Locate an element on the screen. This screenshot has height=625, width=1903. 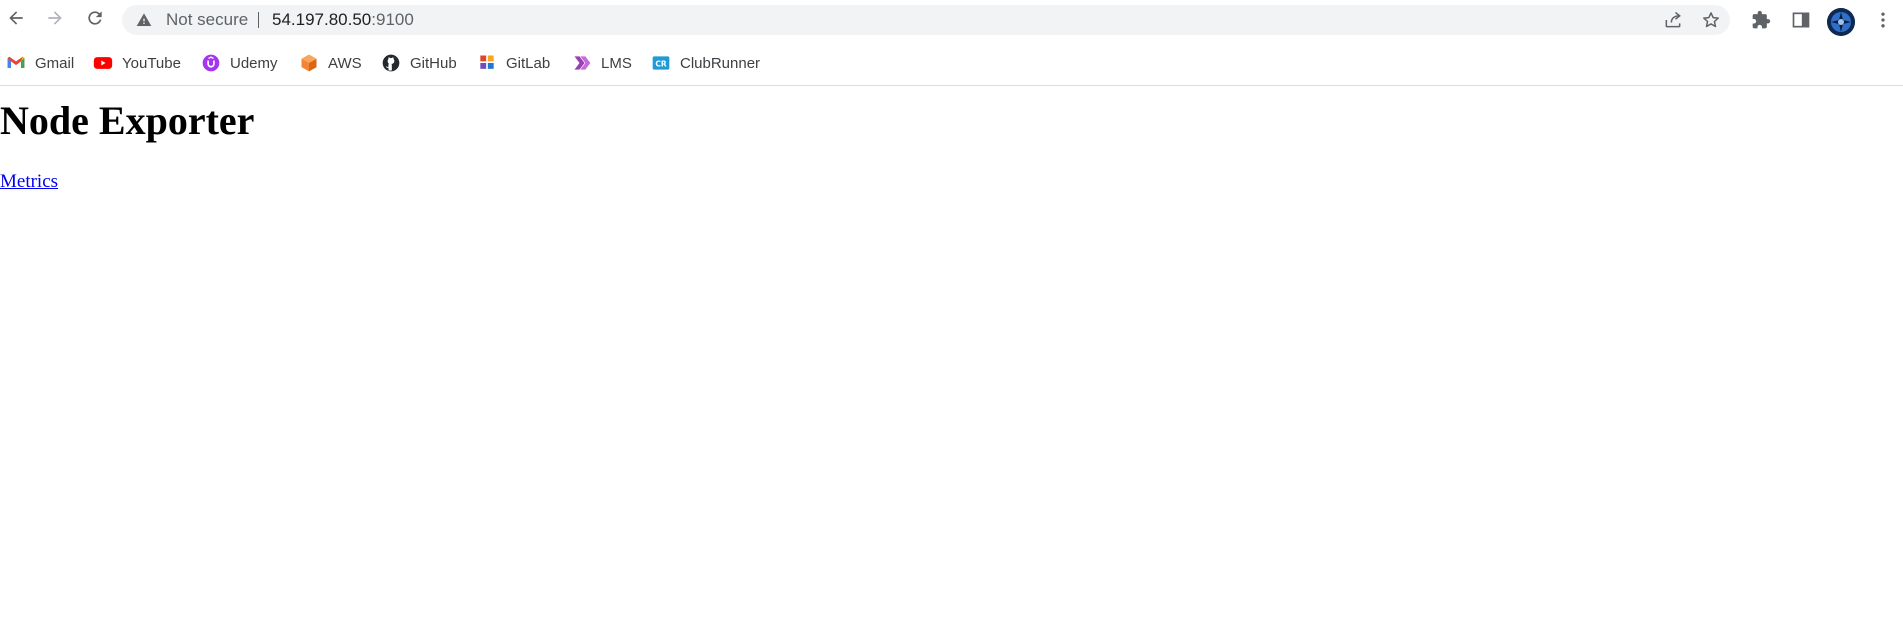
bookmark-aws: AWS is located at coordinates (330, 63).